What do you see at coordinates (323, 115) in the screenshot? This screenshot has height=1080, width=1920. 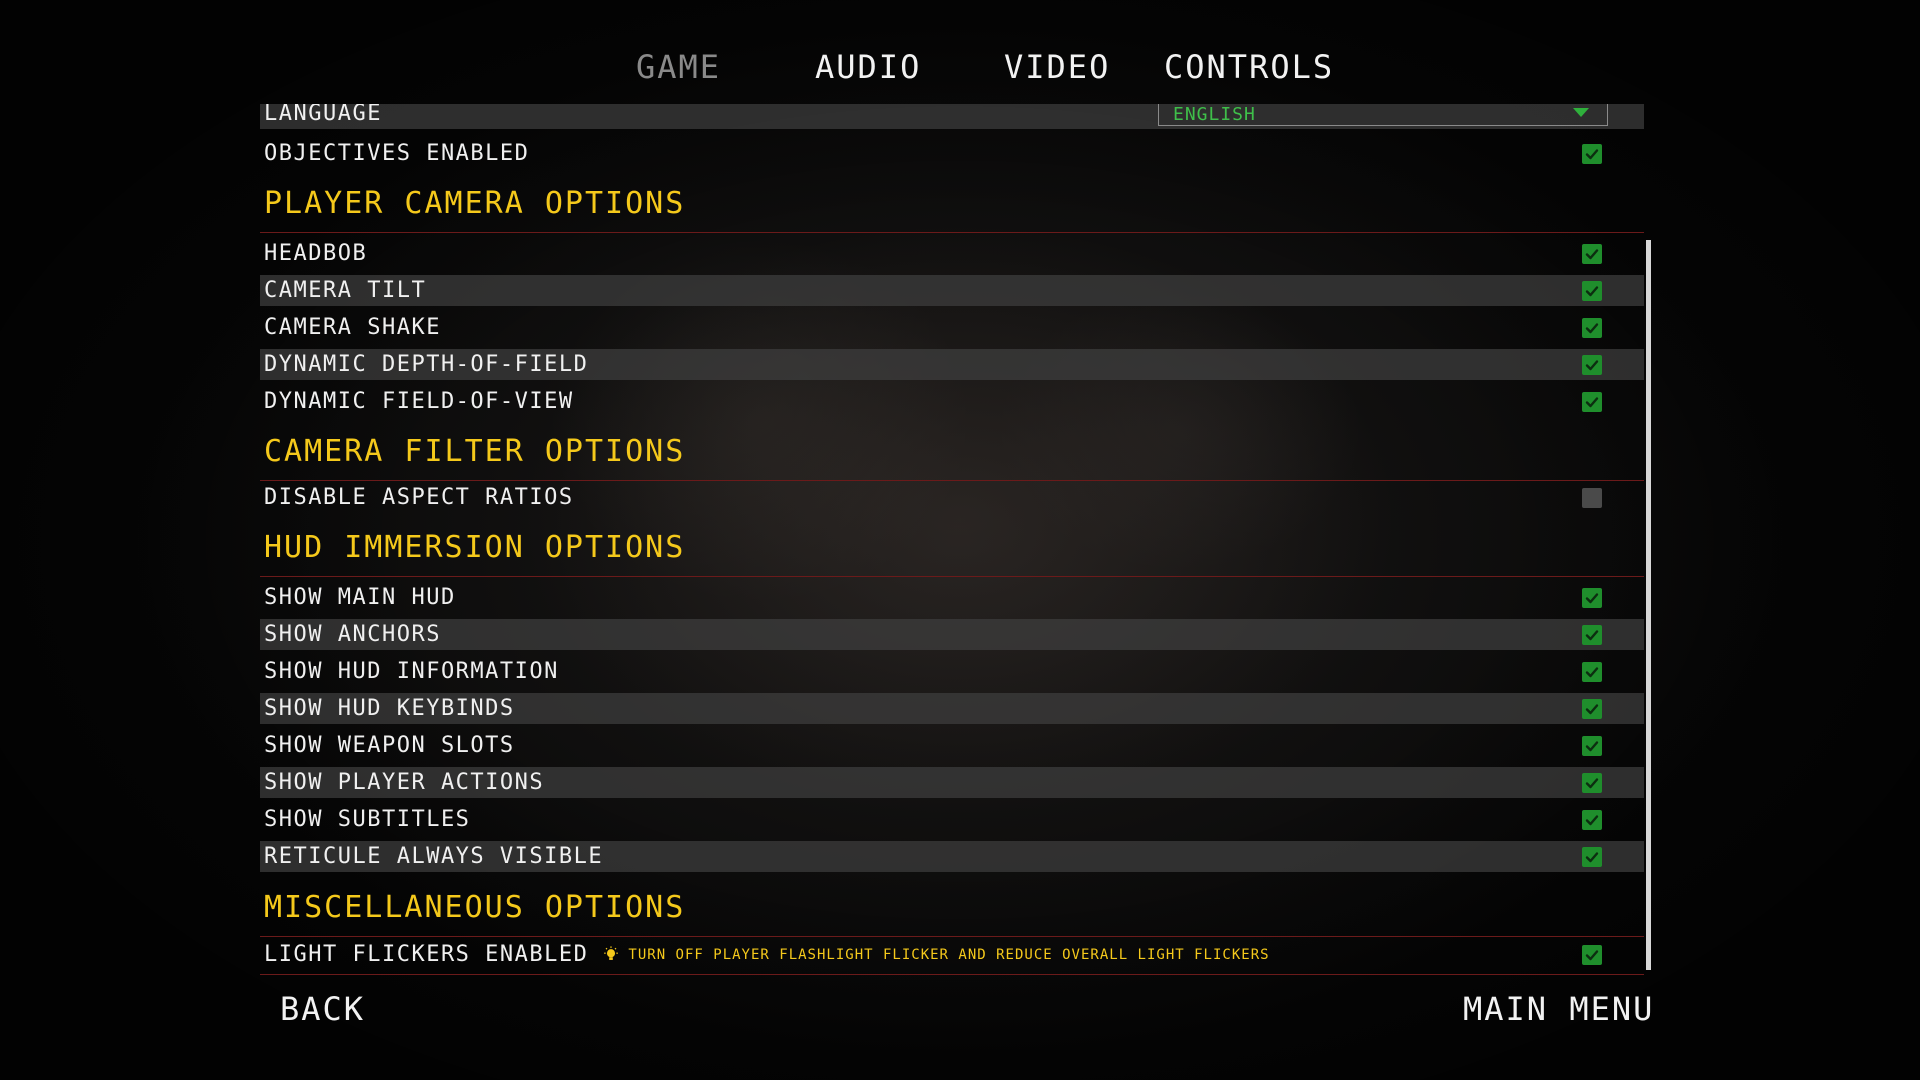 I see `language-label: LANGUAGE` at bounding box center [323, 115].